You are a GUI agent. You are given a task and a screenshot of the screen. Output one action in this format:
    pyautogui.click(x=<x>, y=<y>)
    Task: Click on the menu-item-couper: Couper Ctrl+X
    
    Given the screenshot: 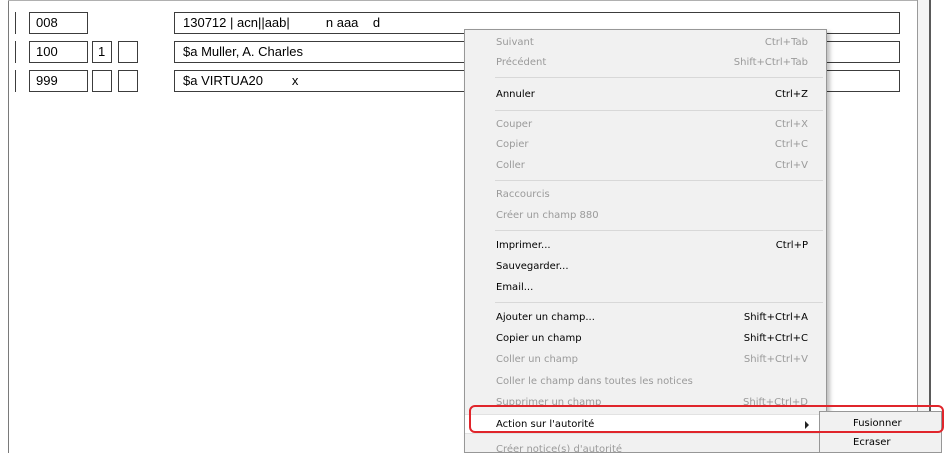 What is the action you would take?
    pyautogui.click(x=645, y=125)
    